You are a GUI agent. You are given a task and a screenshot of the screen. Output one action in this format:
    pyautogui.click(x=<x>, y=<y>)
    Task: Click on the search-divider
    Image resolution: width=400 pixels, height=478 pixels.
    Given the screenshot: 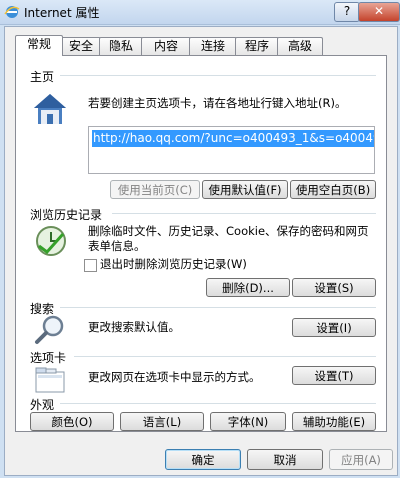 What is the action you would take?
    pyautogui.click(x=218, y=307)
    